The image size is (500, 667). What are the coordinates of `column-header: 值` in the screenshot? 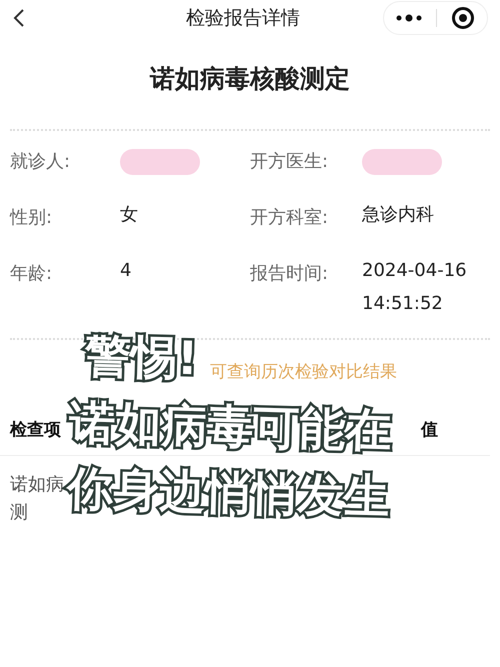 It's located at (429, 430).